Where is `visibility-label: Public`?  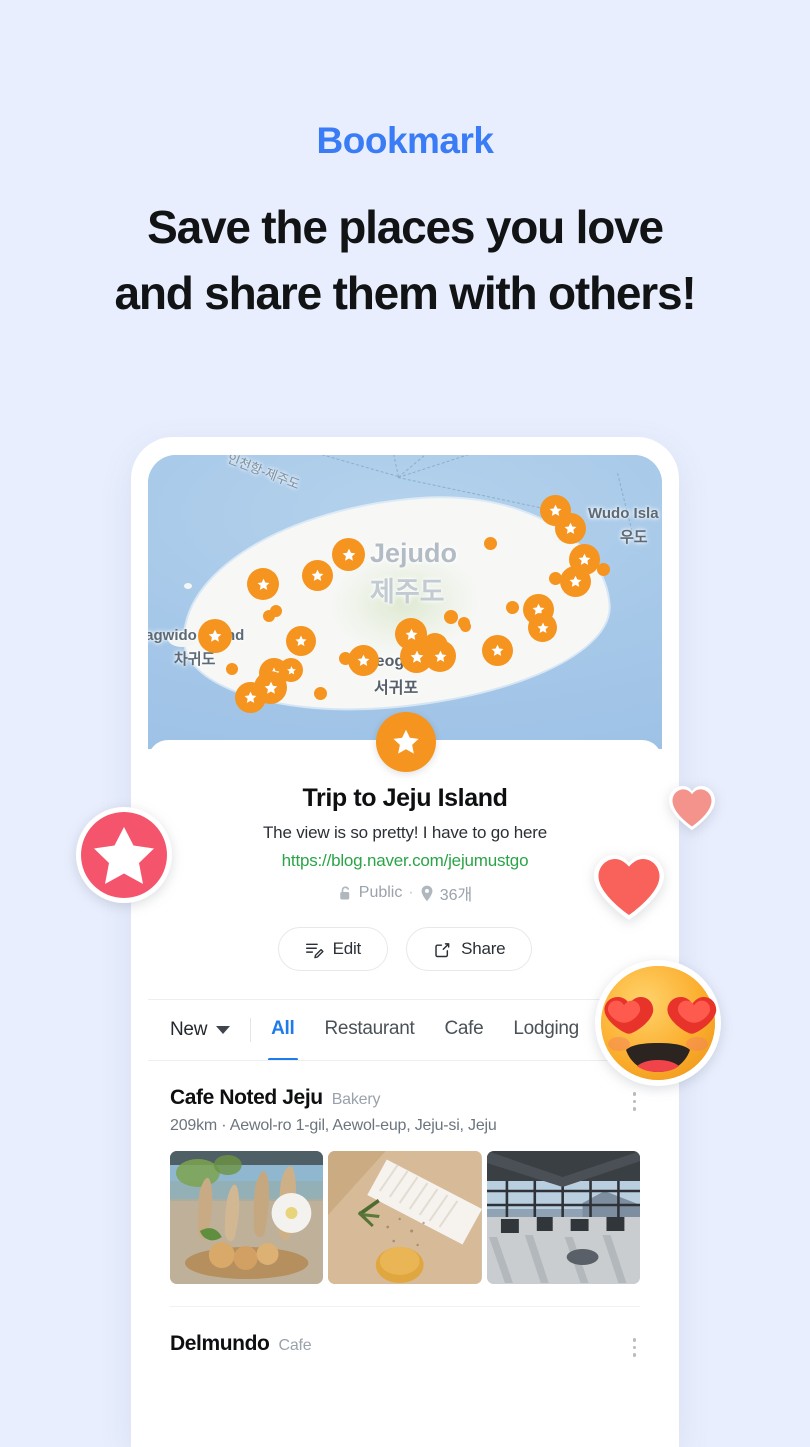 visibility-label: Public is located at coordinates (380, 892).